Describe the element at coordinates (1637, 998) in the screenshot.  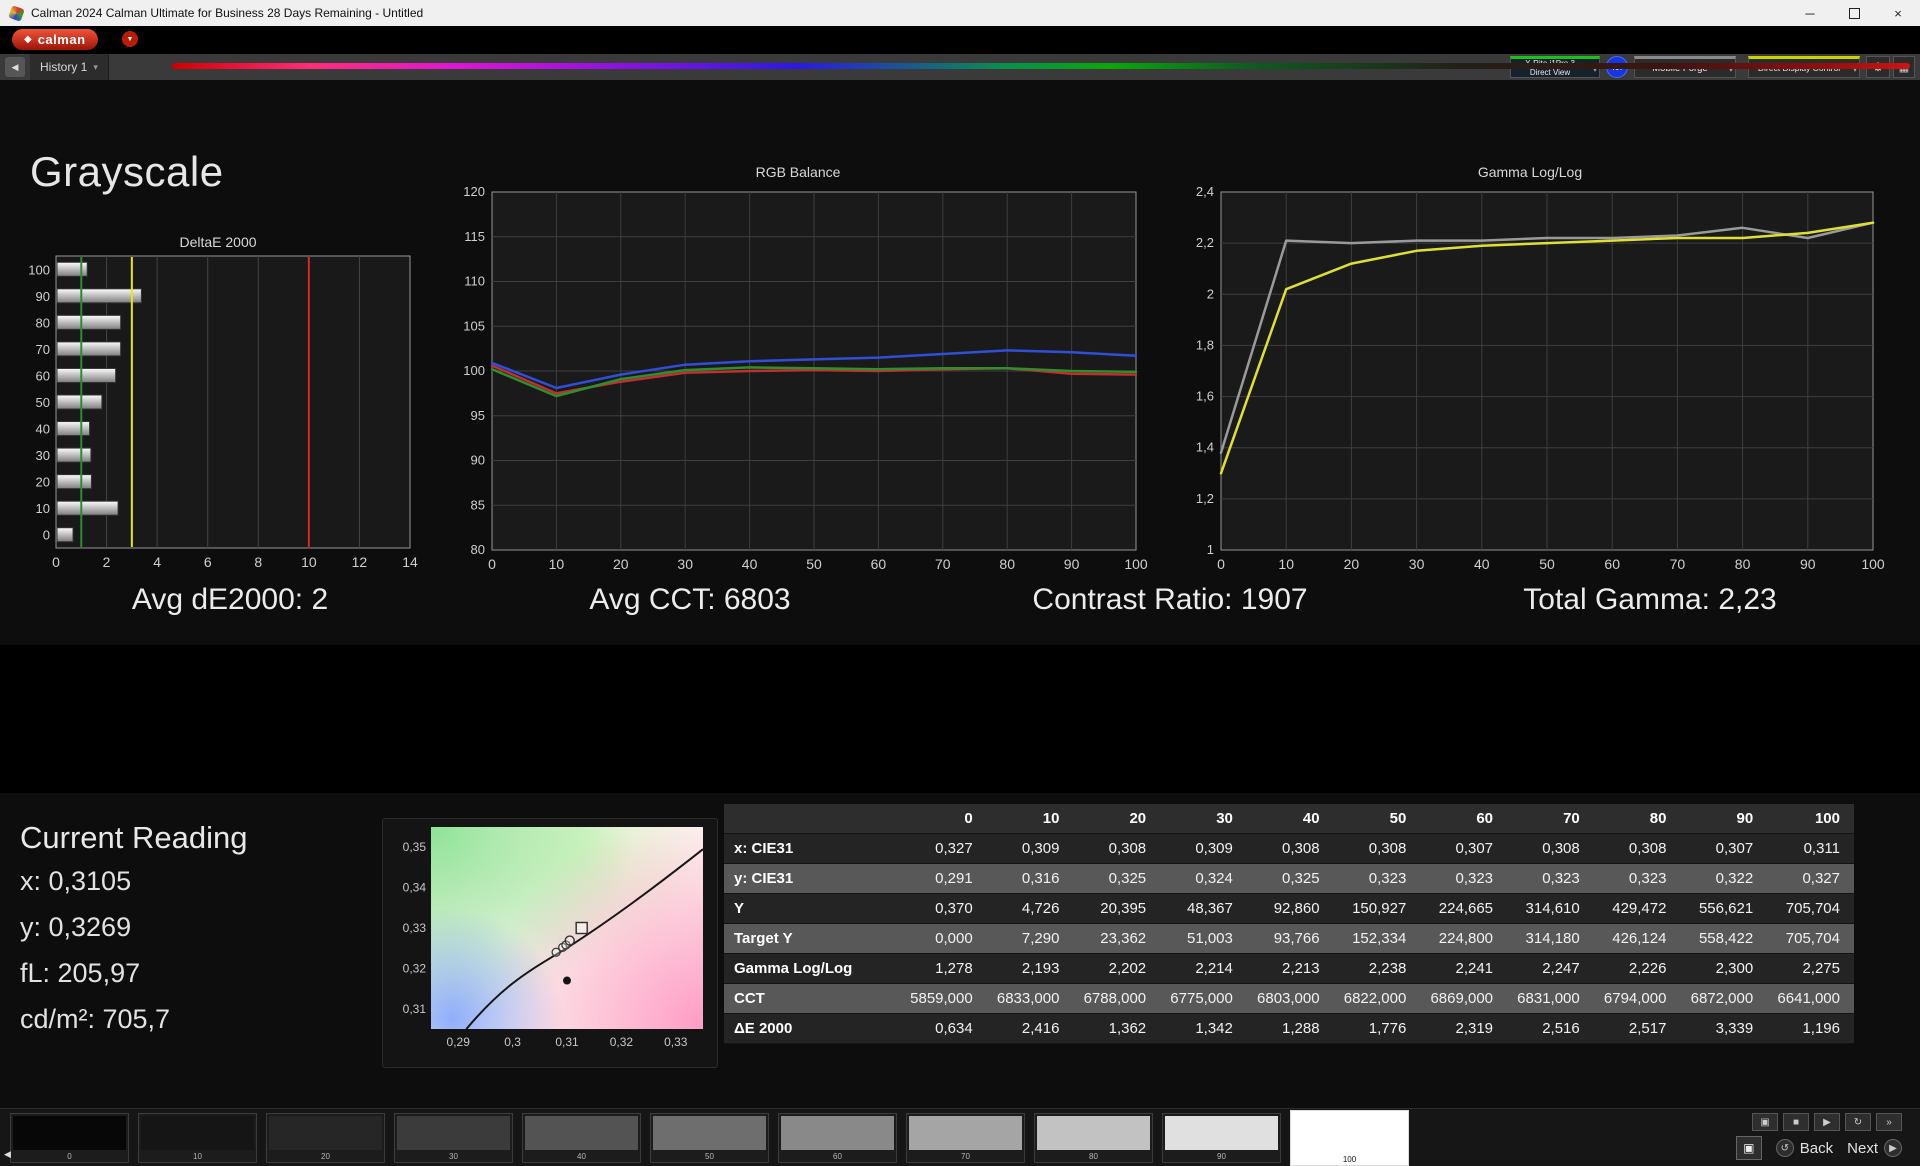
I see `table-cell: 6794,000` at that location.